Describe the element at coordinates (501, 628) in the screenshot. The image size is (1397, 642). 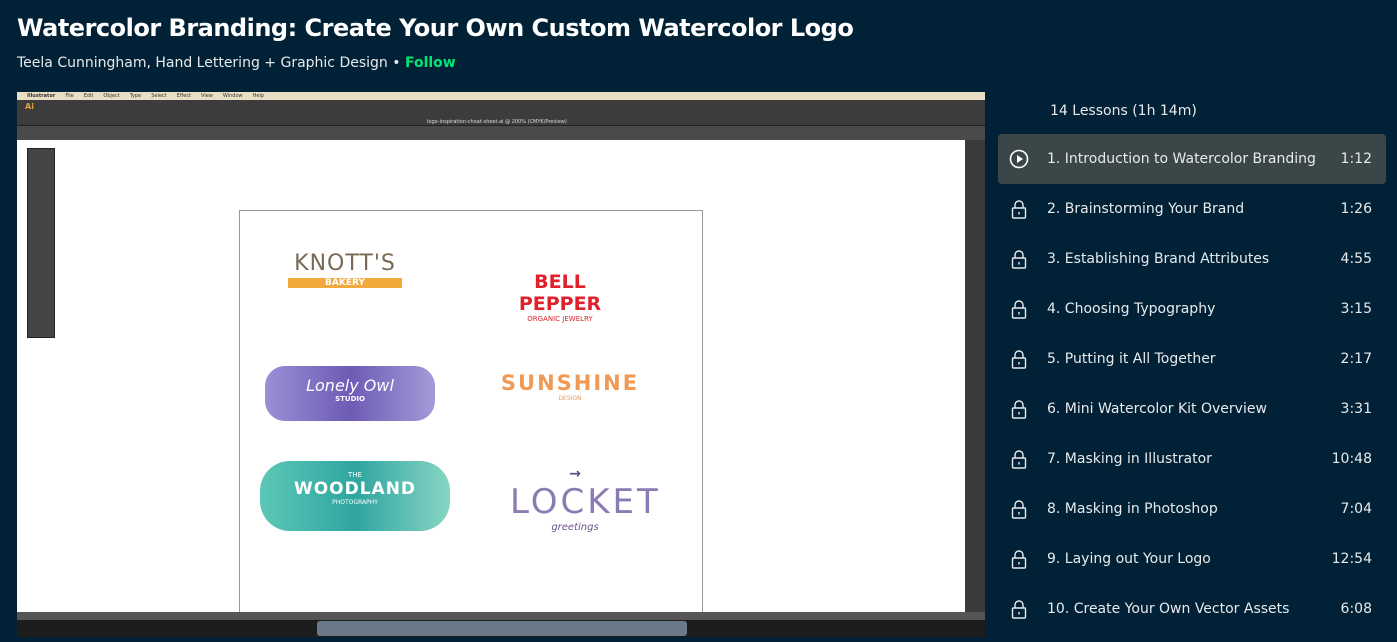
I see `mac-dock` at that location.